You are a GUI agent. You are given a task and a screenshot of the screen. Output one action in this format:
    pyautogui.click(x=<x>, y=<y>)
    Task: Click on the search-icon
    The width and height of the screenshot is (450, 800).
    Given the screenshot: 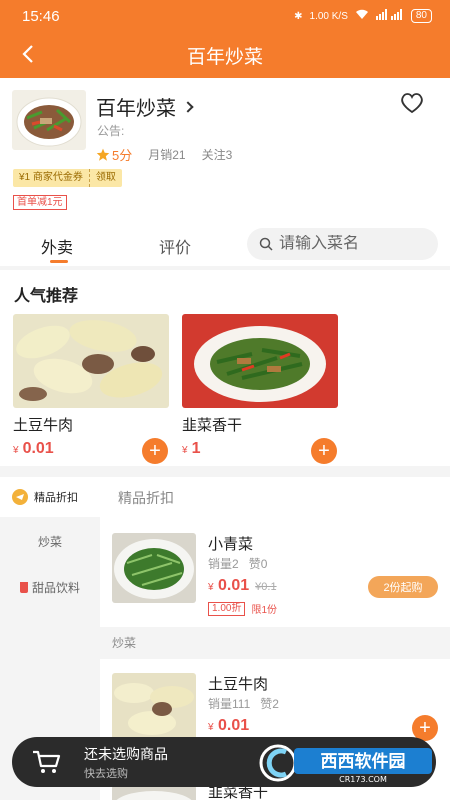 What is the action you would take?
    pyautogui.click(x=266, y=244)
    